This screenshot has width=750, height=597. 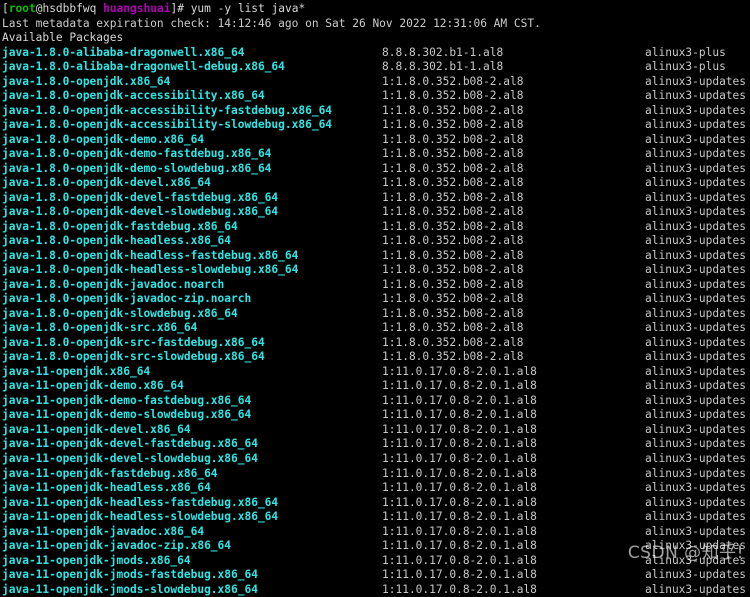 I want to click on package-name: java-11-openjdk-javadoc-zip.x86_64, so click(x=117, y=546).